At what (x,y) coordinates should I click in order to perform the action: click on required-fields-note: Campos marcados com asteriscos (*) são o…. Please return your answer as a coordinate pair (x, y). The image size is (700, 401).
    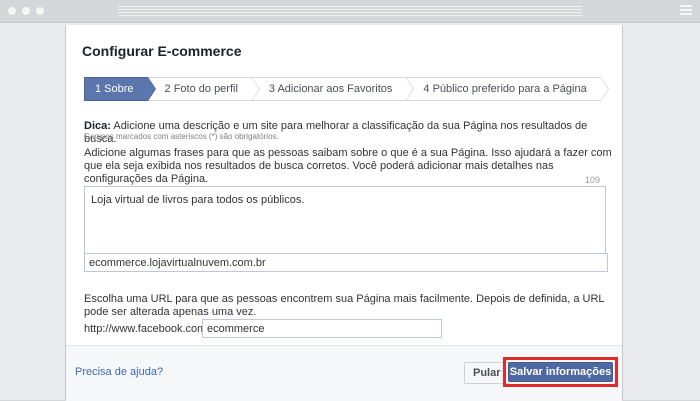
    Looking at the image, I should click on (181, 136).